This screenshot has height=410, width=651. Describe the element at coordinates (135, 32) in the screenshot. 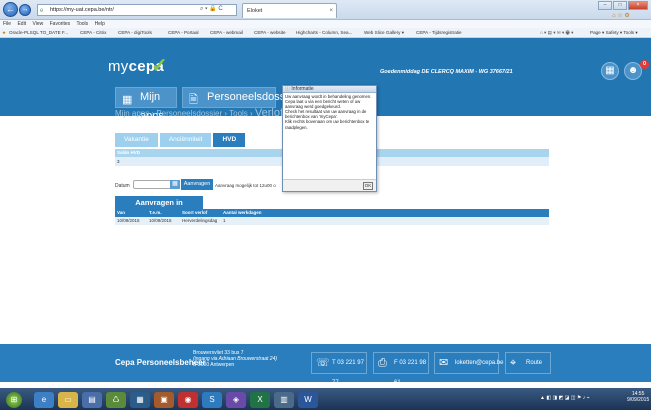

I see `fav-item-3: CEPA - digiTools` at that location.